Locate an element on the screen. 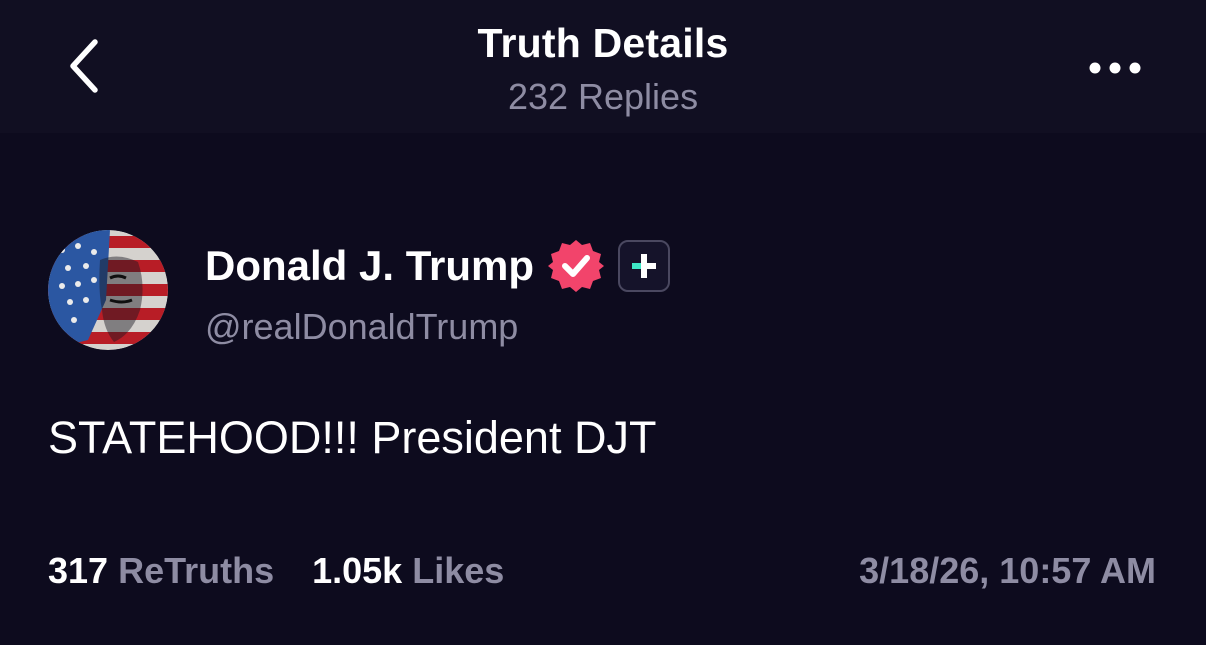 The width and height of the screenshot is (1206, 645). retruths-count: 317 is located at coordinates (78, 570).